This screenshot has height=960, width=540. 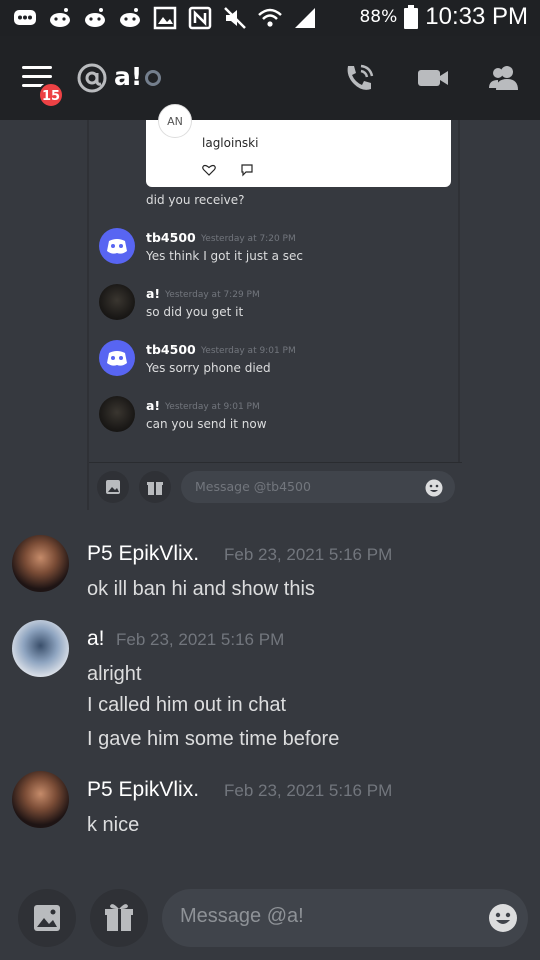 I want to click on card-avatar: AN, so click(x=175, y=121).